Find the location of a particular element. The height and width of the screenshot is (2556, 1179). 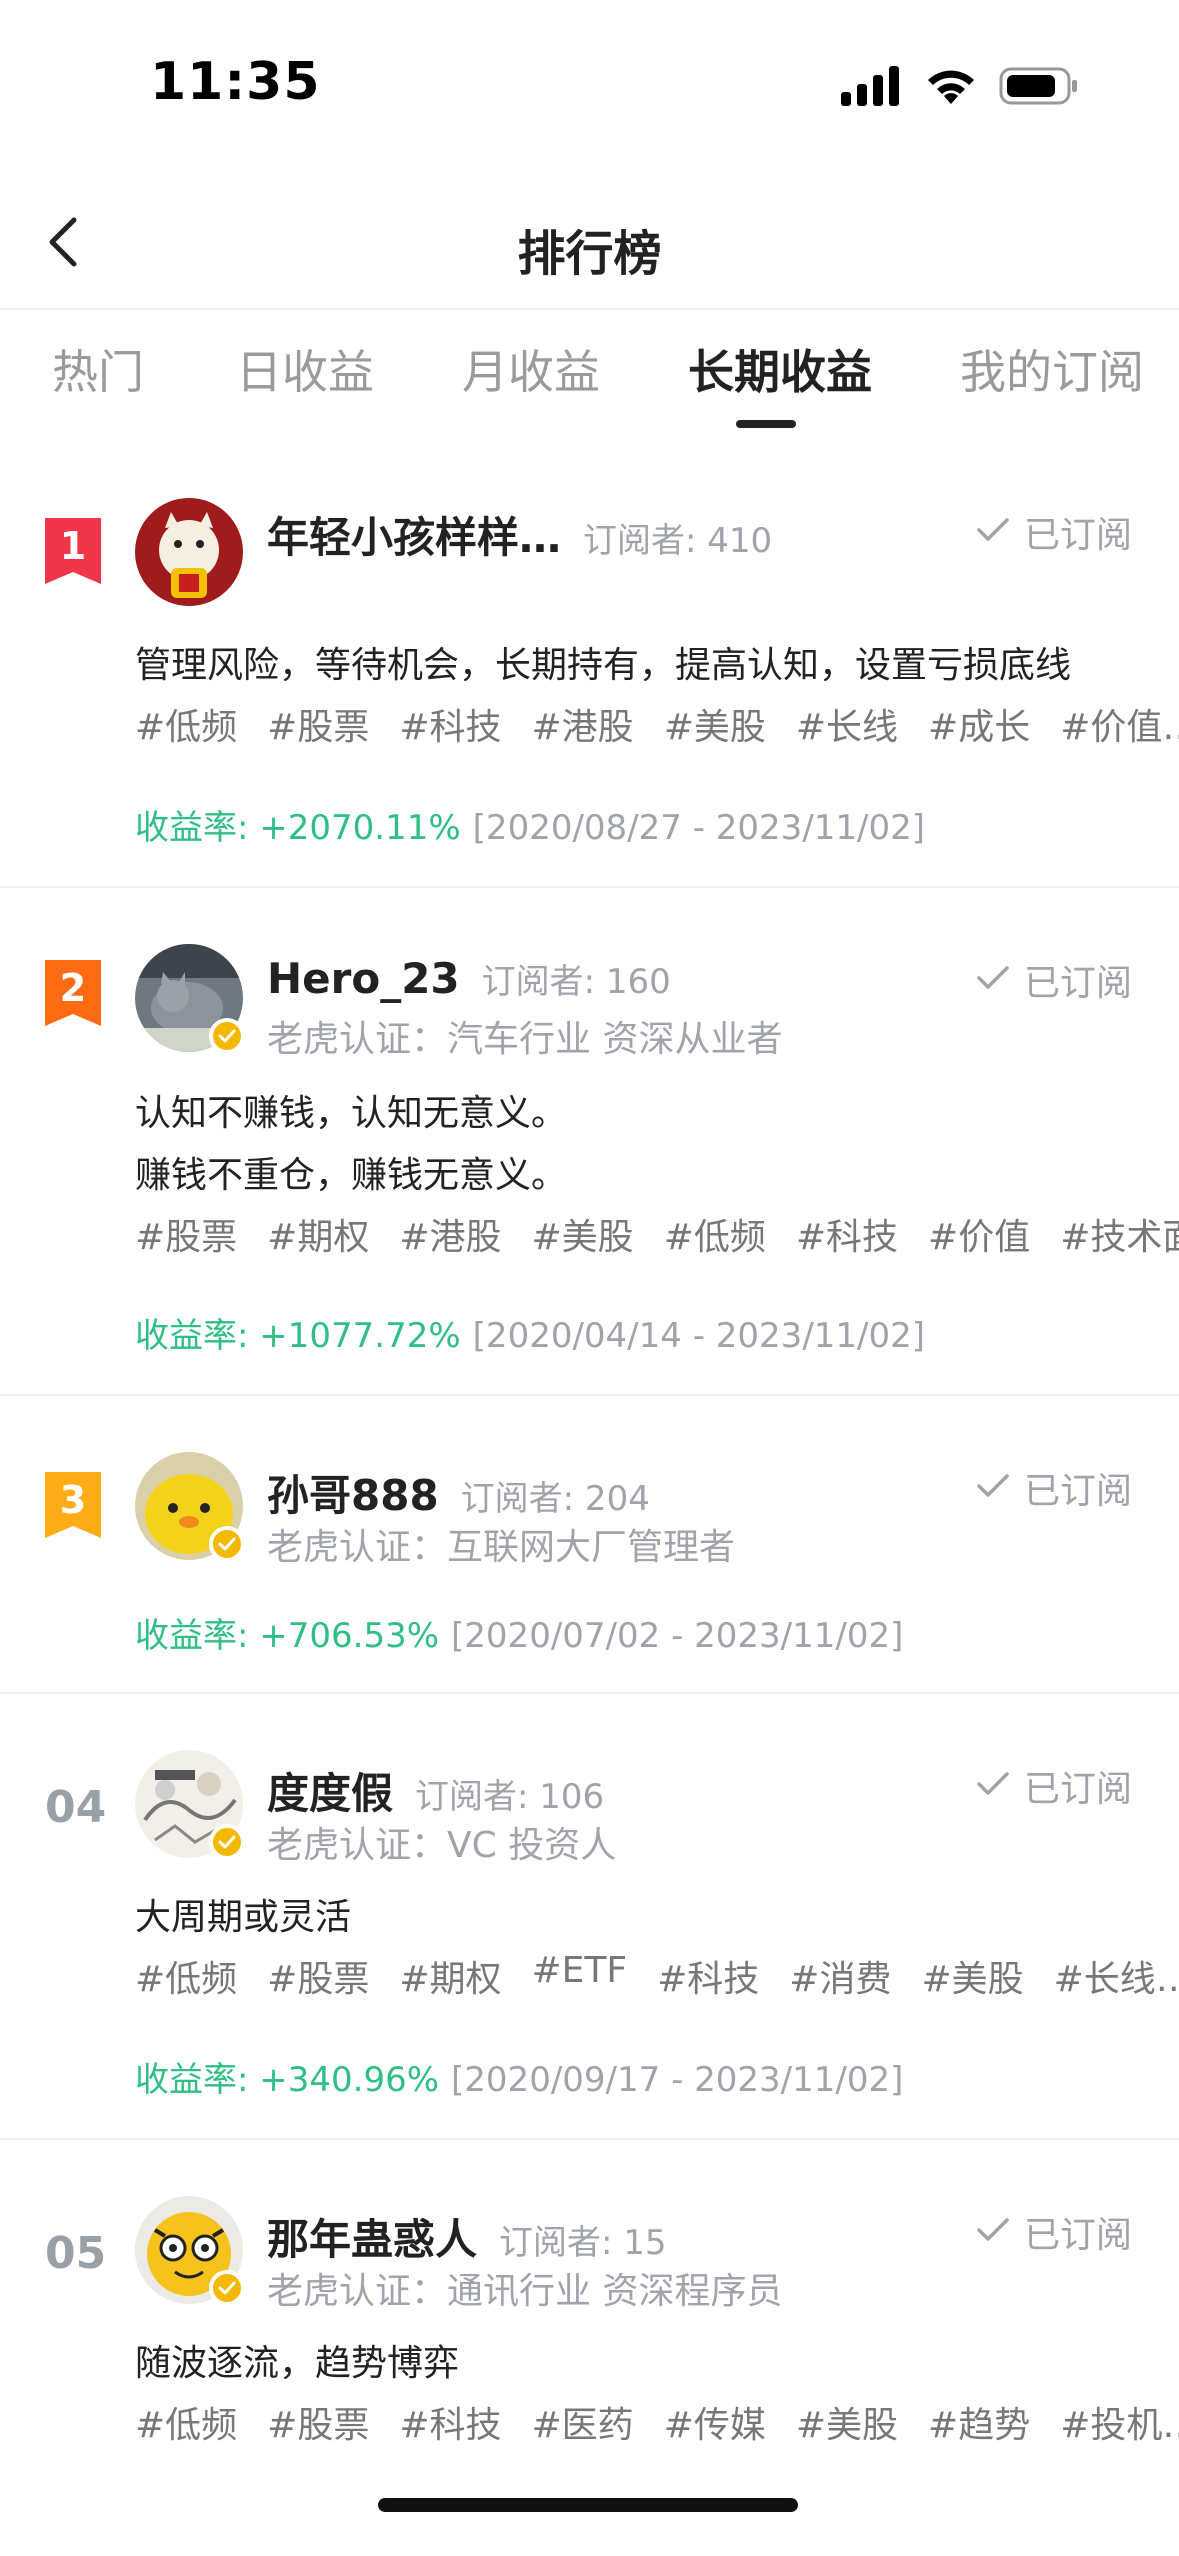

name-line: 那年蛊惑人 订阅者: 15 is located at coordinates (467, 2236).